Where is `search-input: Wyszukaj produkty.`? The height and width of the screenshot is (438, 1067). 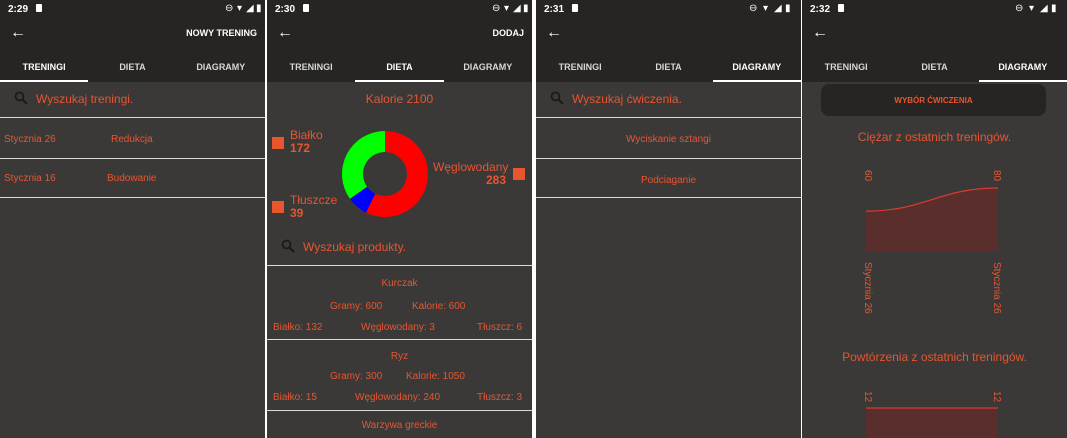 search-input: Wyszukaj produkty. is located at coordinates (354, 247).